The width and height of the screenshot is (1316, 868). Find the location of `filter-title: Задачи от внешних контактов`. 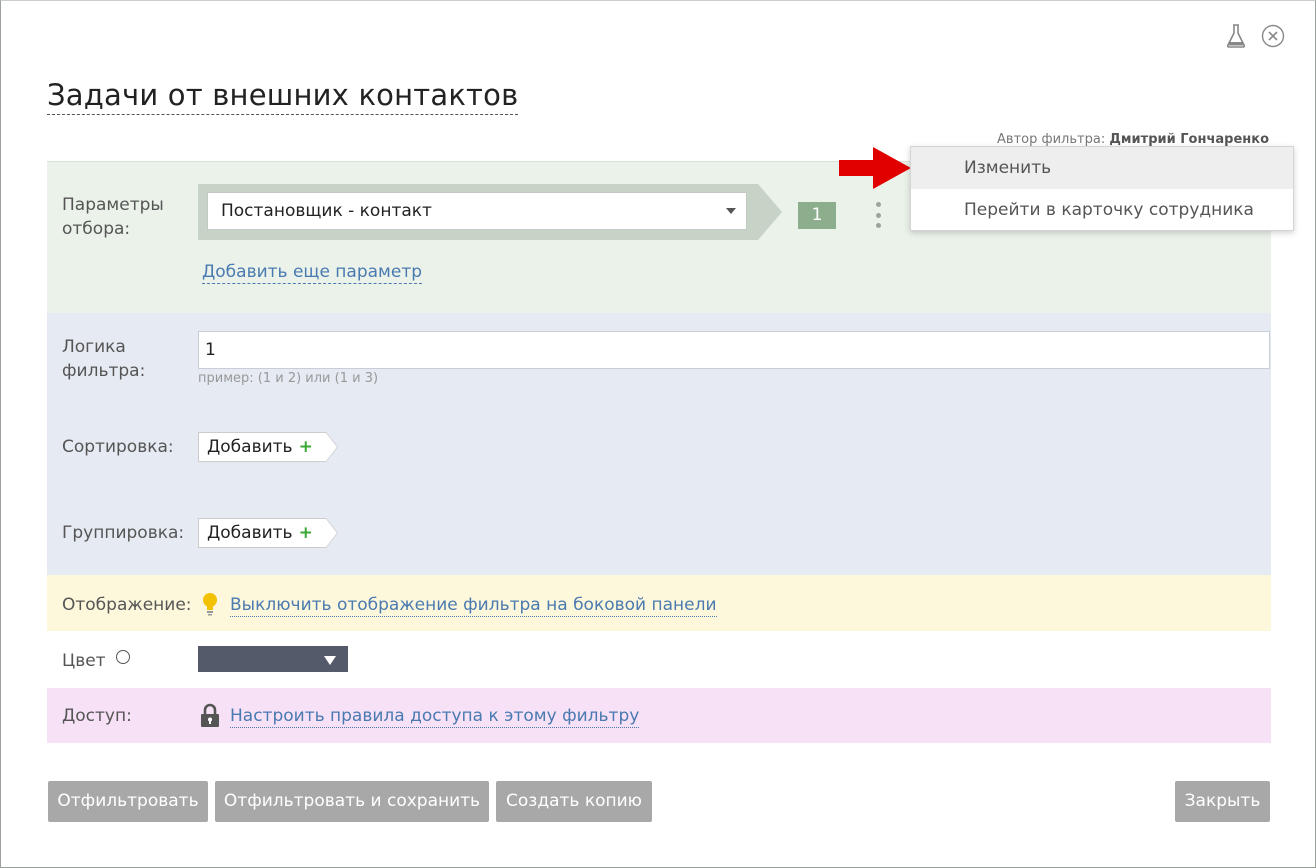

filter-title: Задачи от внешних контактов is located at coordinates (283, 96).